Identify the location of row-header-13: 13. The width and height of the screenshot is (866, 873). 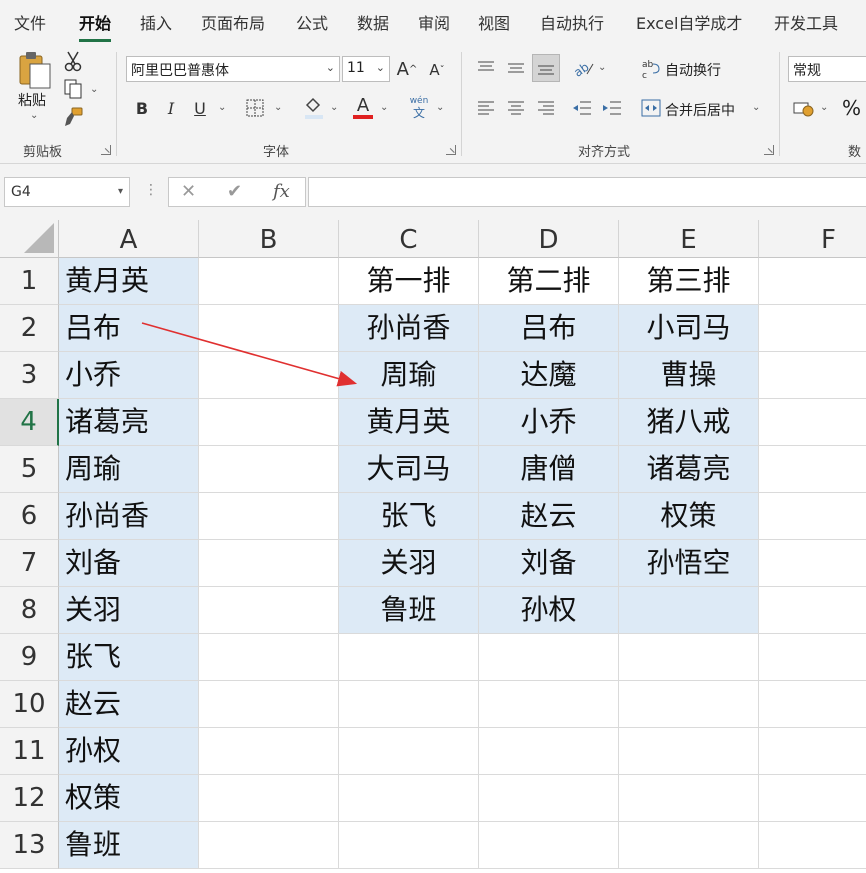
(29, 845).